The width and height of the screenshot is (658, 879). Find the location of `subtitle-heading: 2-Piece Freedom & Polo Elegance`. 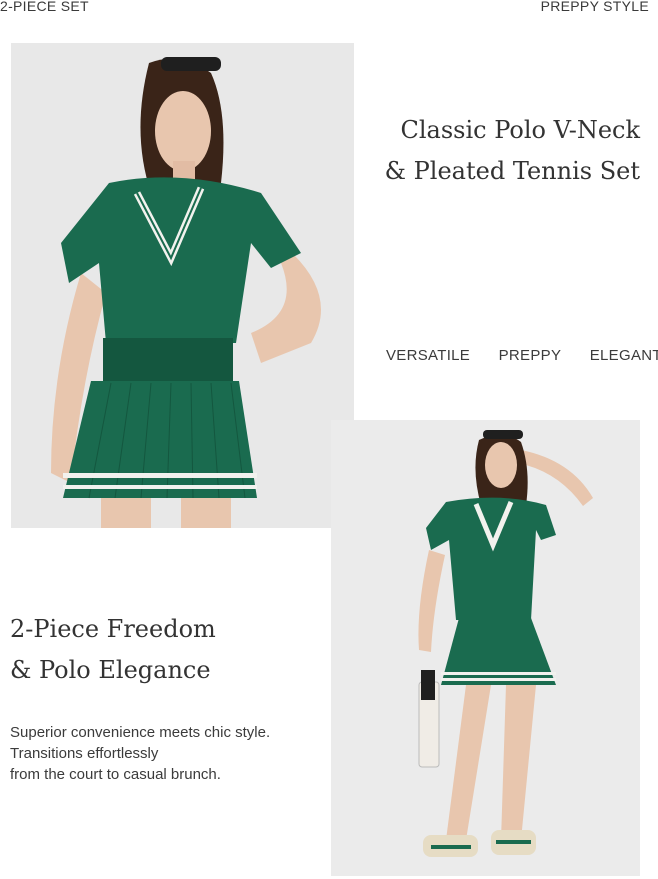

subtitle-heading: 2-Piece Freedom & Polo Elegance is located at coordinates (113, 650).